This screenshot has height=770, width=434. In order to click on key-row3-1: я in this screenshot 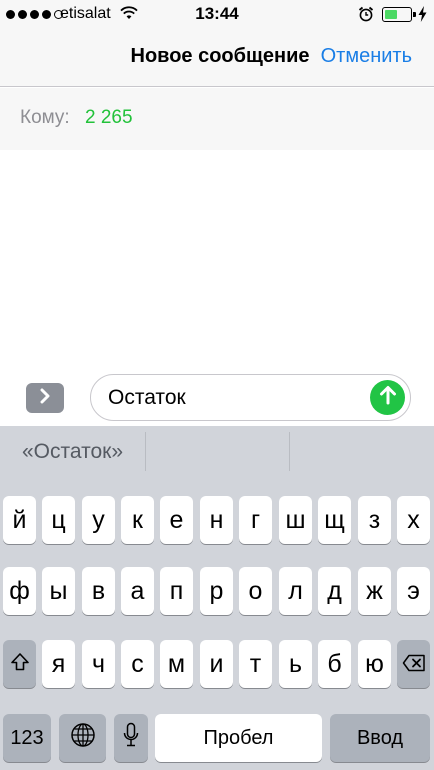, I will do `click(58, 664)`.